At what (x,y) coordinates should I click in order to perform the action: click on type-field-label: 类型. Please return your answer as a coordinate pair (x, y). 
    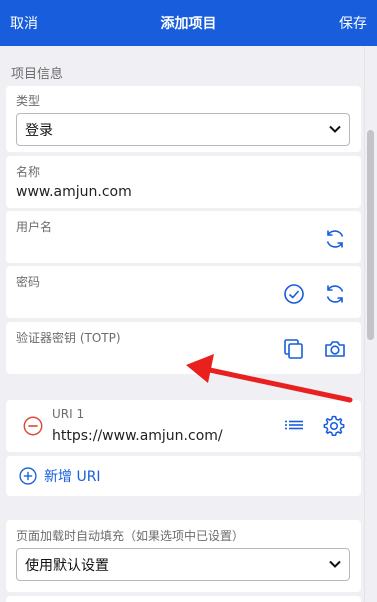
    Looking at the image, I should click on (28, 101).